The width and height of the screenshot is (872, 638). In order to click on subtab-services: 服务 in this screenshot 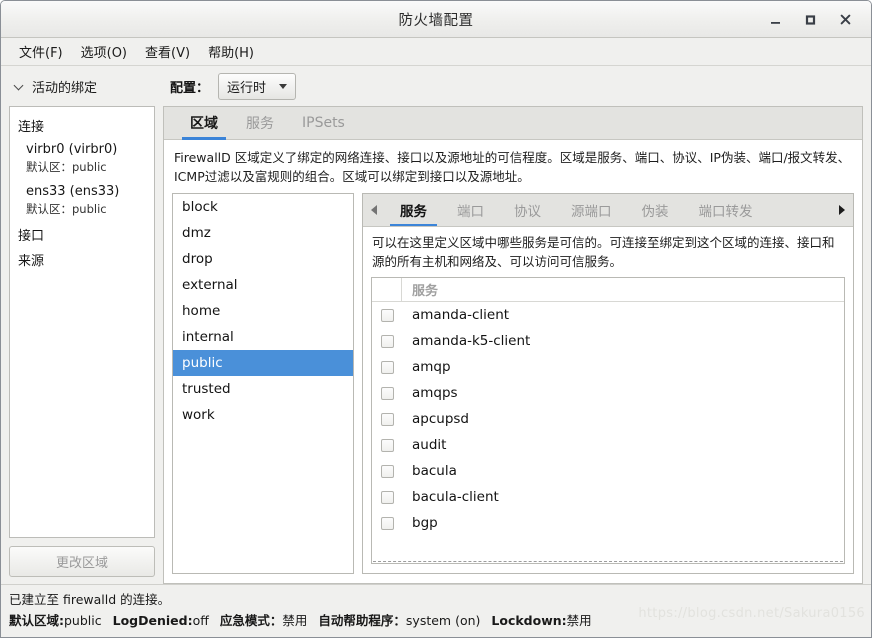, I will do `click(413, 210)`.